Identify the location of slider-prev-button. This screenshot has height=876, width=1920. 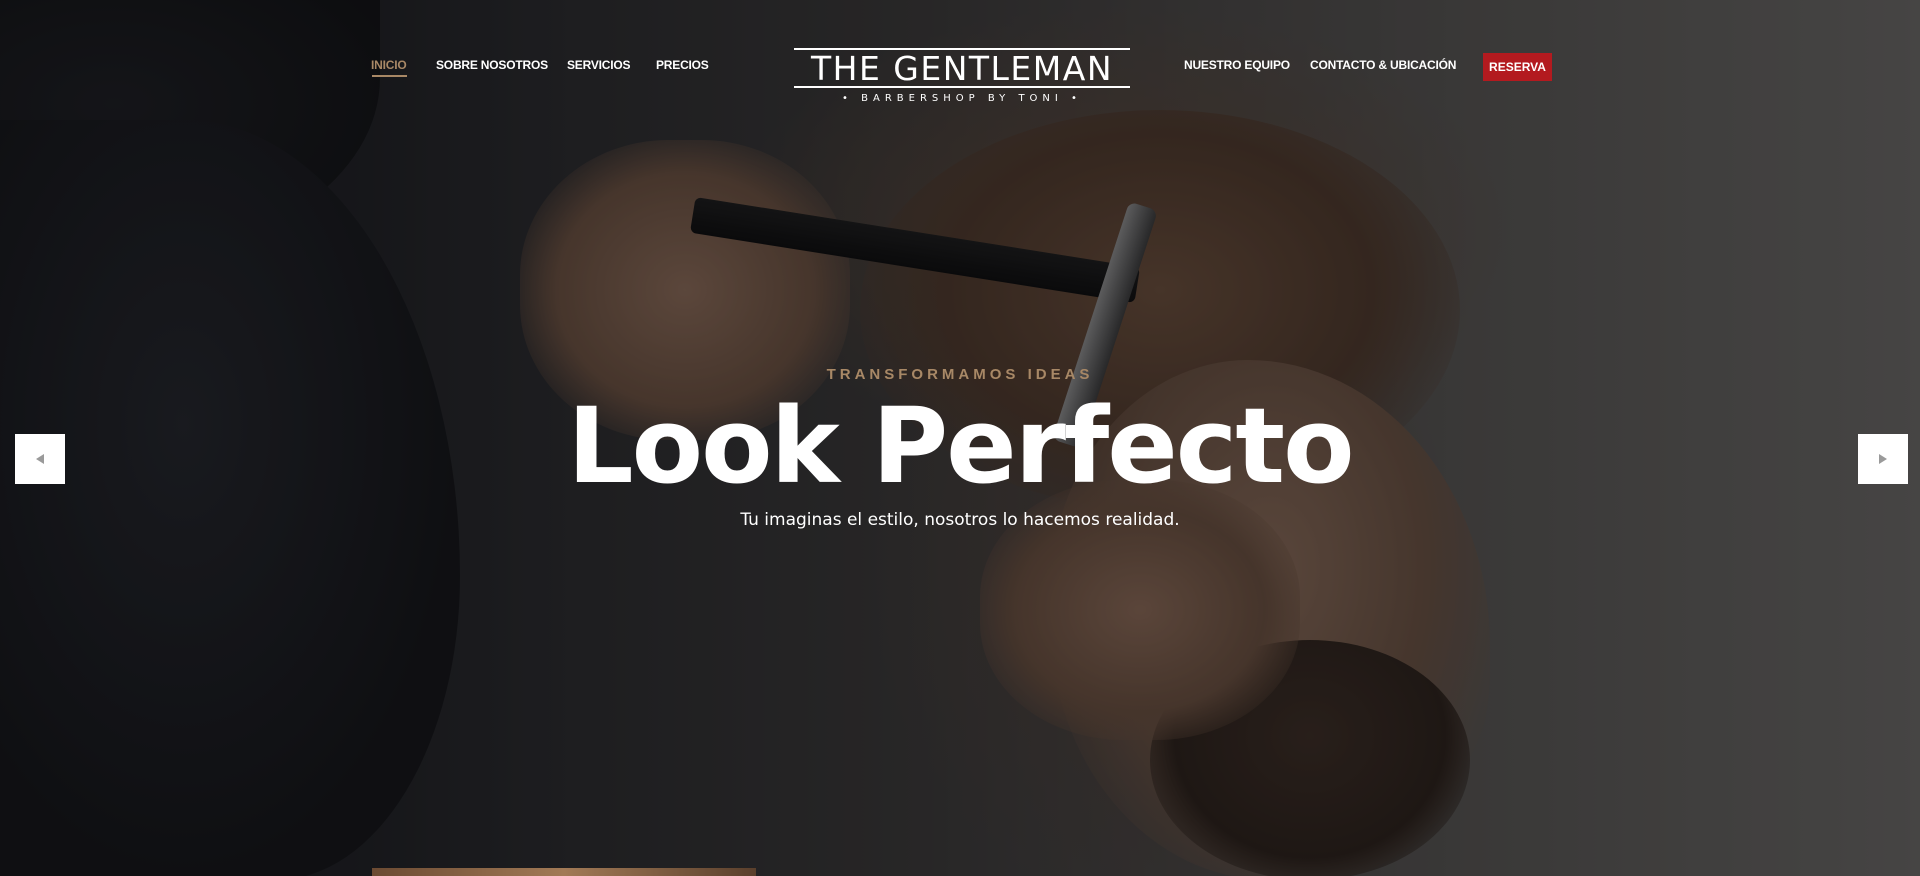
(40, 459).